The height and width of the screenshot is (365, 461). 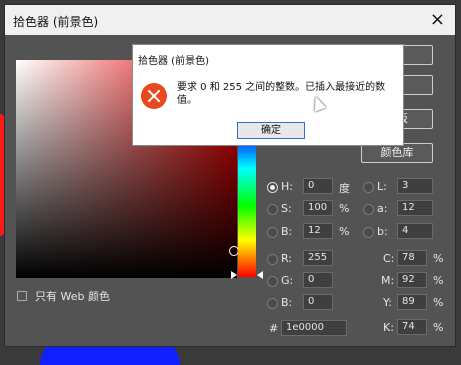 I want to click on label-s: S:, so click(x=286, y=208).